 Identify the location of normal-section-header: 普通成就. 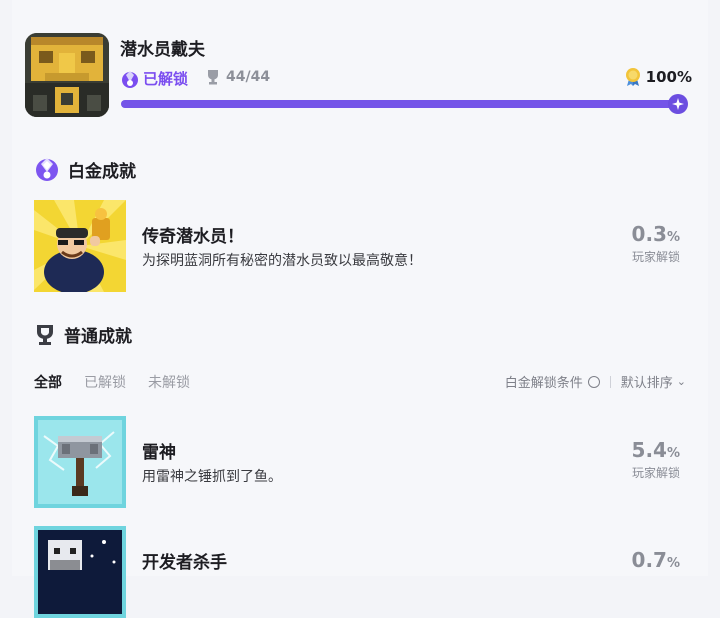
(83, 334).